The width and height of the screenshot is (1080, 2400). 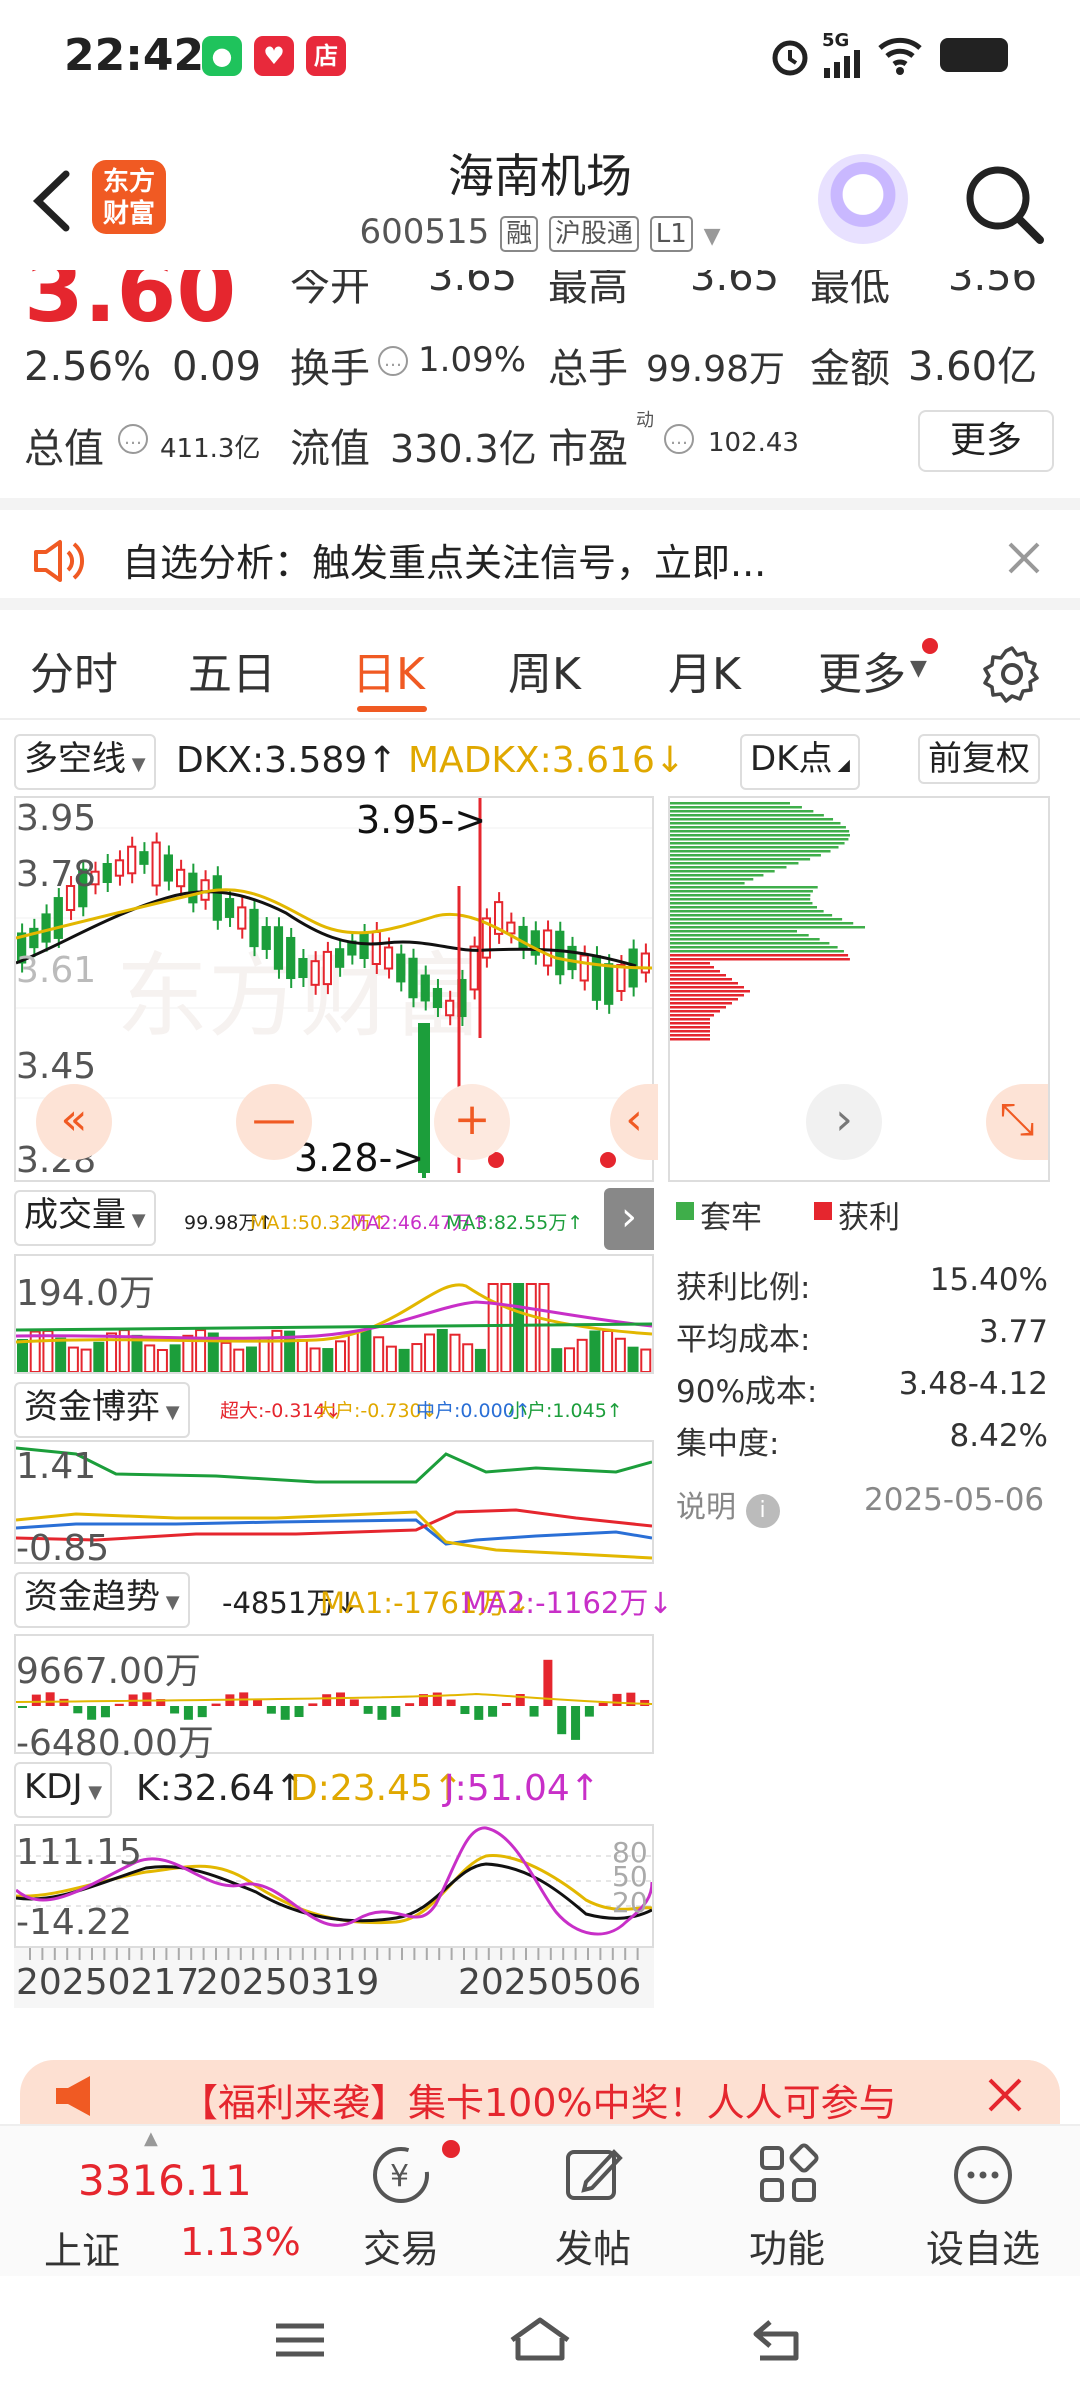 I want to click on home-icon, so click(x=540, y=2339).